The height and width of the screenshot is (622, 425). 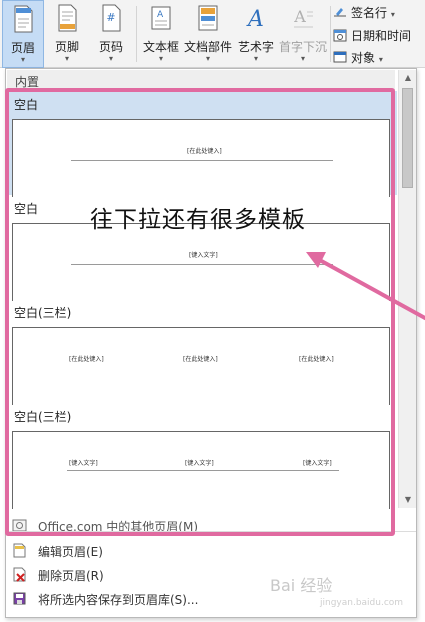 What do you see at coordinates (362, 603) in the screenshot?
I see `watermark-url: jingyan.baidu.com` at bounding box center [362, 603].